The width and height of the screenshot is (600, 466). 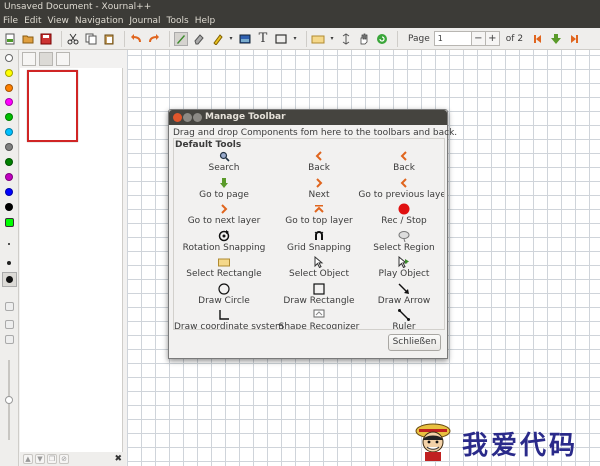 What do you see at coordinates (64, 459) in the screenshot?
I see `delete-page-icon: ⊘` at bounding box center [64, 459].